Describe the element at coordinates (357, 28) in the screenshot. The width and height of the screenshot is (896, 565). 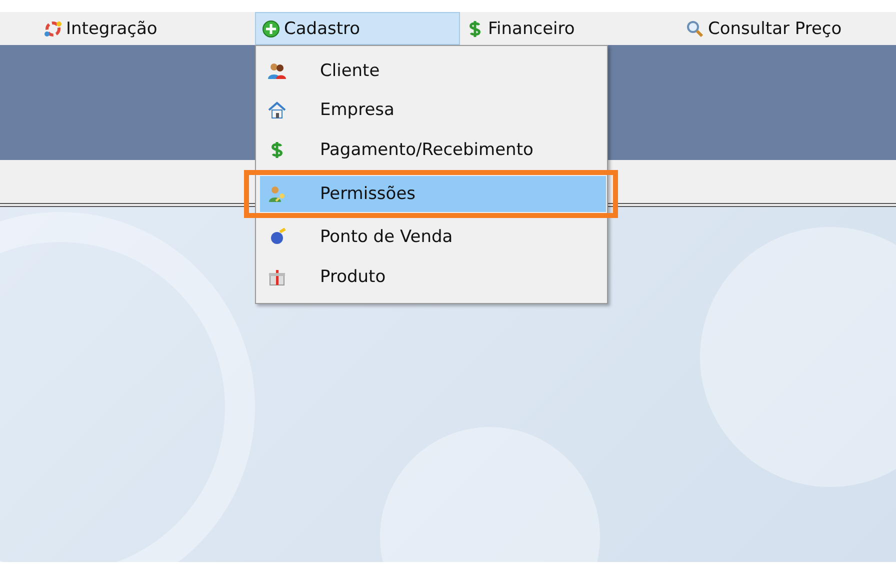
I see `menu-item: Cadastro` at that location.